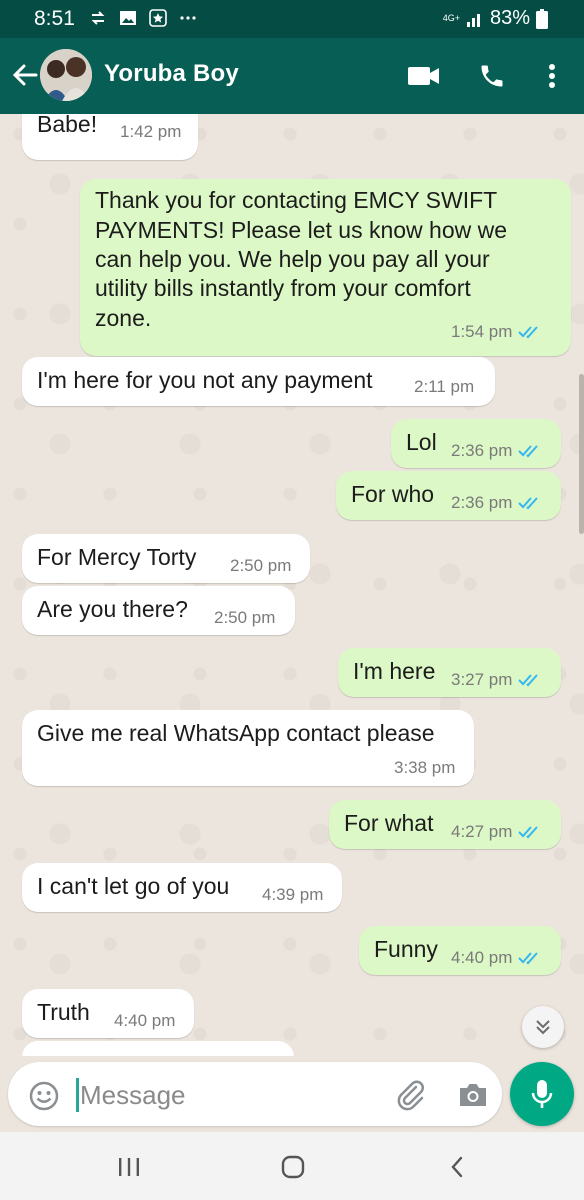 The height and width of the screenshot is (1200, 584). Describe the element at coordinates (63, 1012) in the screenshot. I see `message-text: Truth` at that location.